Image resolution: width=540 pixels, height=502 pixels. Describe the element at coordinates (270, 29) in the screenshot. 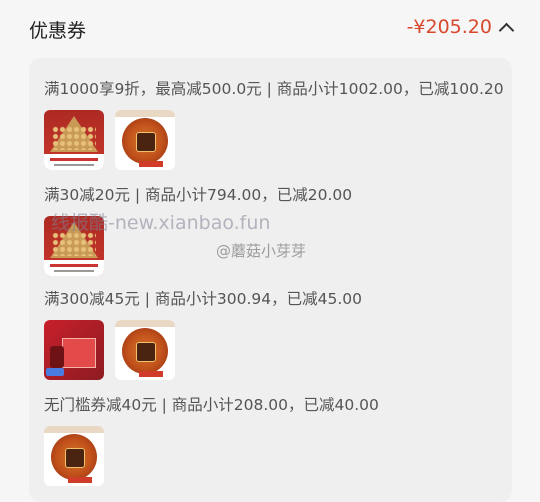

I see `coupon-section-header: 优惠券 -¥205.20` at that location.